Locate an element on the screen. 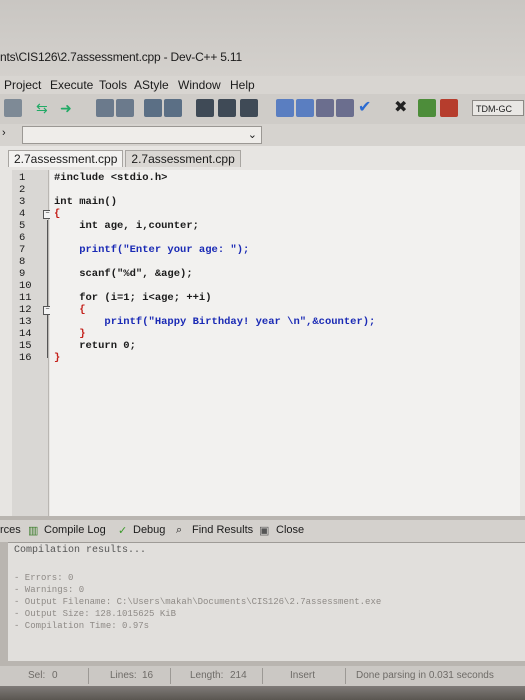 This screenshot has height=700, width=525. line-number: 5 is located at coordinates (22, 226).